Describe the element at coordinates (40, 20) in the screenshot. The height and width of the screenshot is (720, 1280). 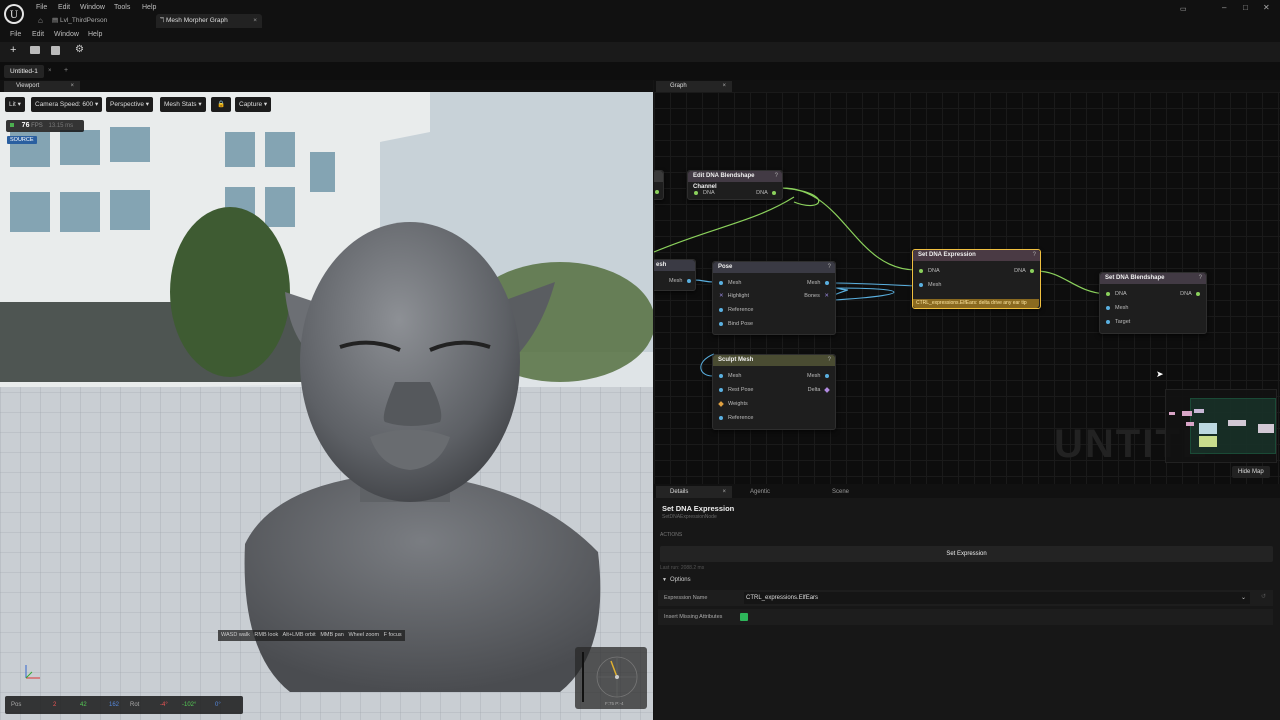
I see `home-icon: ⌂` at that location.